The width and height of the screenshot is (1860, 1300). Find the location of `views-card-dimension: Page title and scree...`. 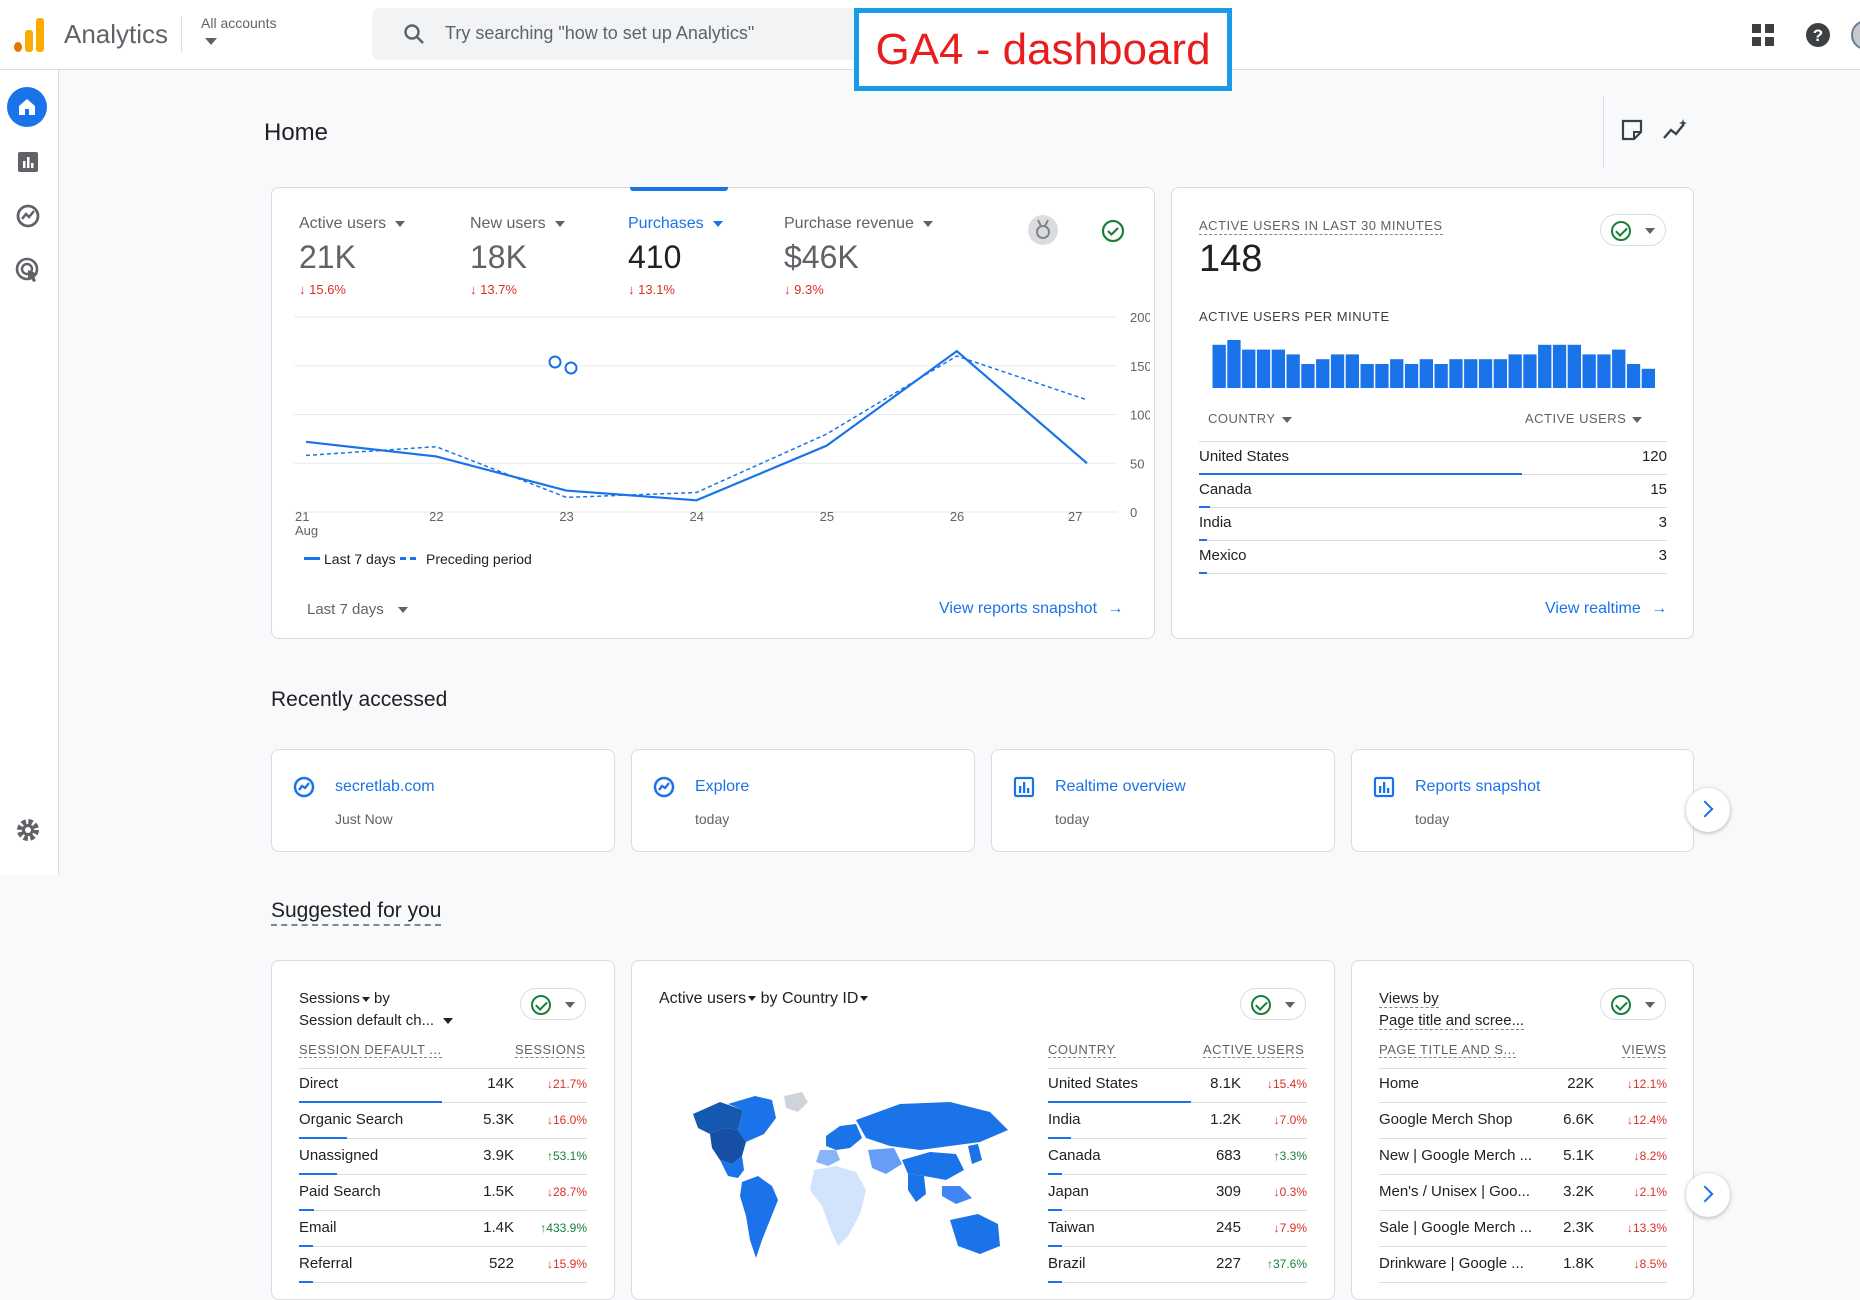

views-card-dimension: Page title and scree... is located at coordinates (1452, 1021).